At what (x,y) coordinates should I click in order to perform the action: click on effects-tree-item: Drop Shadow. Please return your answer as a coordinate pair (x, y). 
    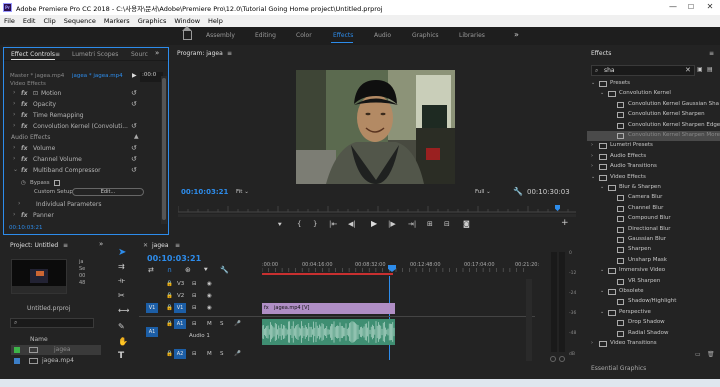
    Looking at the image, I should click on (653, 323).